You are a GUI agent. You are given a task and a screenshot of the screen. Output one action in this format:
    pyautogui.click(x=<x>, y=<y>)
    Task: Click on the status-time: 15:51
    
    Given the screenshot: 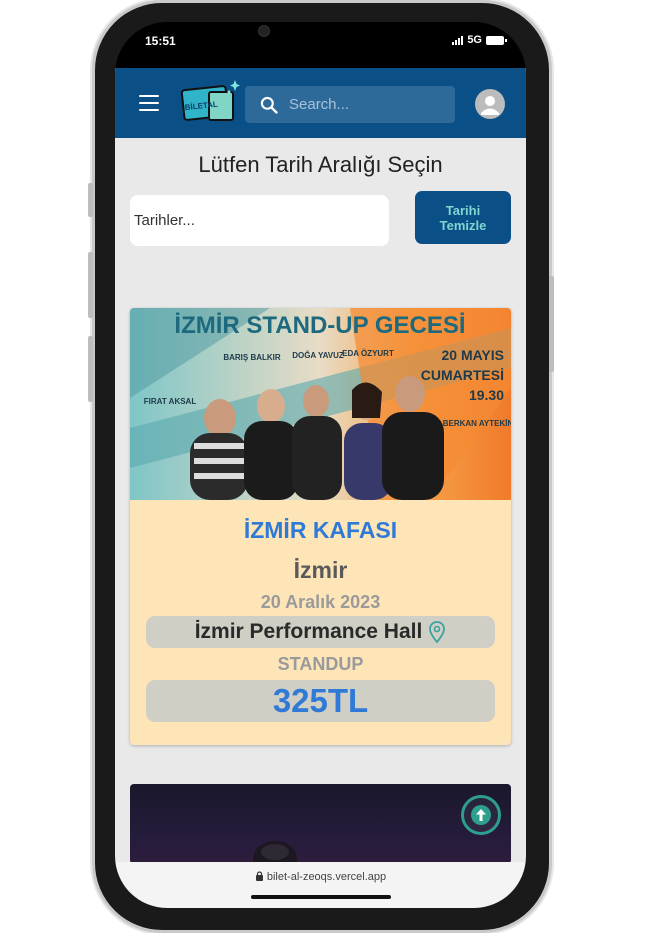 What is the action you would take?
    pyautogui.click(x=160, y=41)
    